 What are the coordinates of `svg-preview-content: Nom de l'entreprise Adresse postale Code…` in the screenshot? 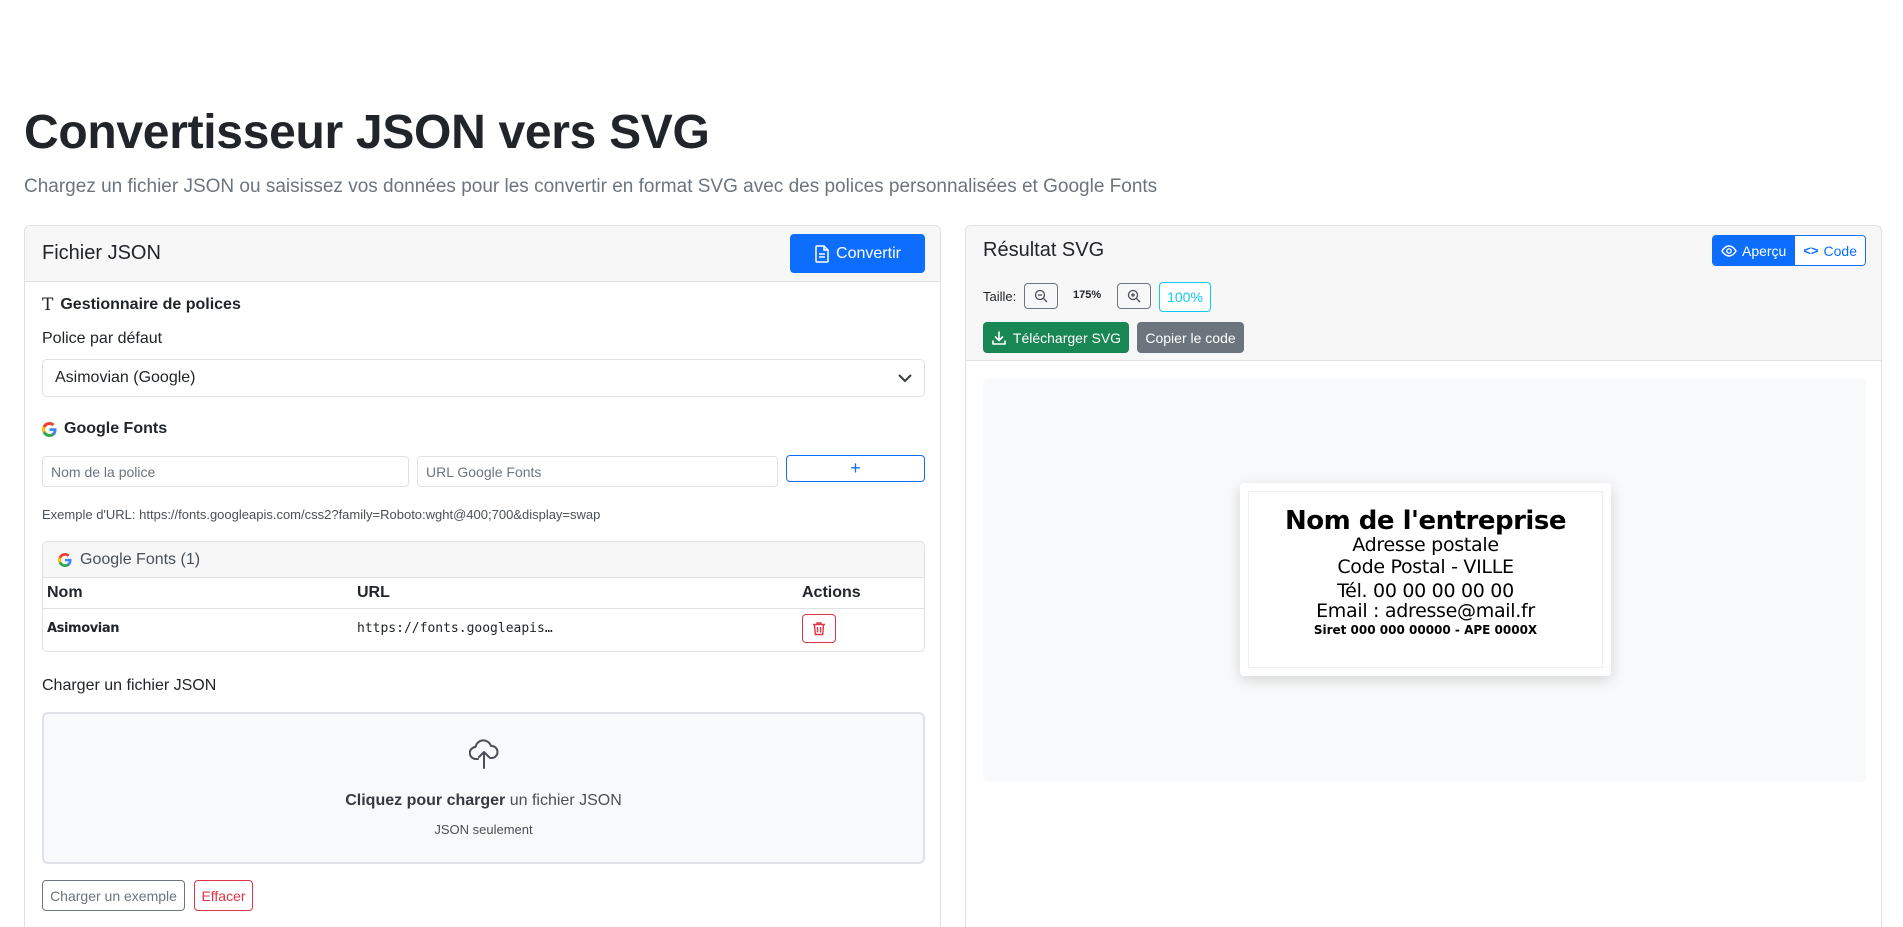 It's located at (1425, 579).